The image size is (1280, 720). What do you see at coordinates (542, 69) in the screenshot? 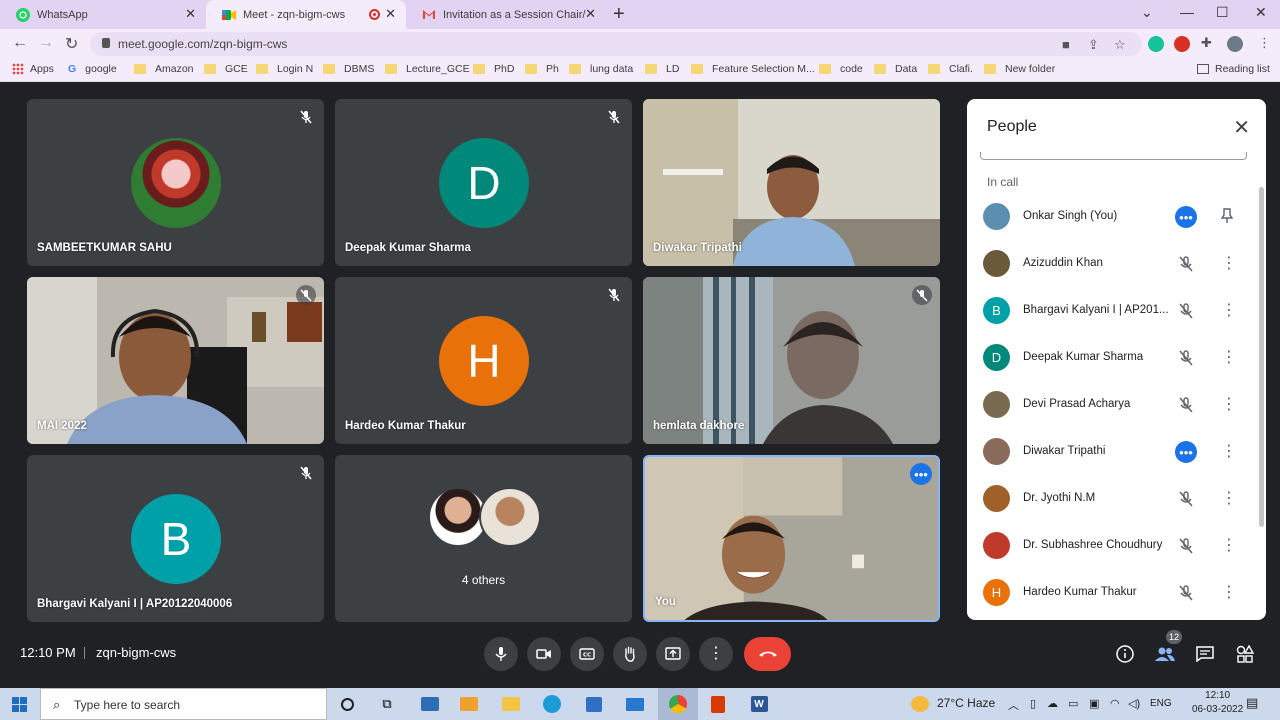
I see `bookmark-ph: Ph` at bounding box center [542, 69].